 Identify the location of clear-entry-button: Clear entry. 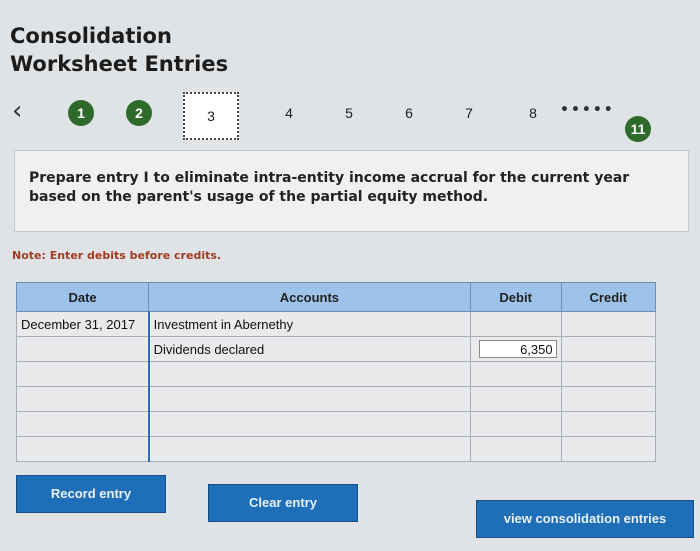
(283, 503).